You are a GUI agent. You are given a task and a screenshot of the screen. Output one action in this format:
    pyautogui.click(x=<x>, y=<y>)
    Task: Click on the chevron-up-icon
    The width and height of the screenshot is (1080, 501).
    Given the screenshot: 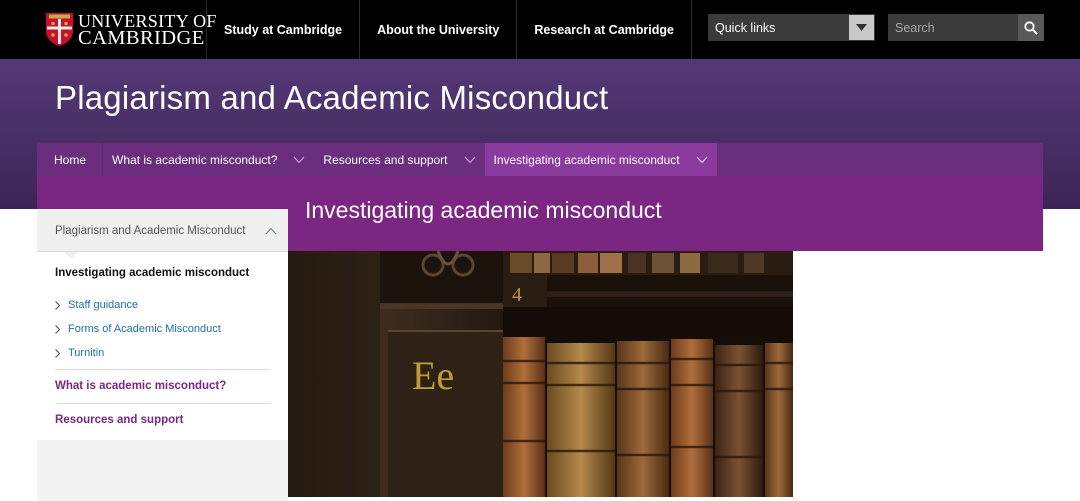 What is the action you would take?
    pyautogui.click(x=271, y=231)
    